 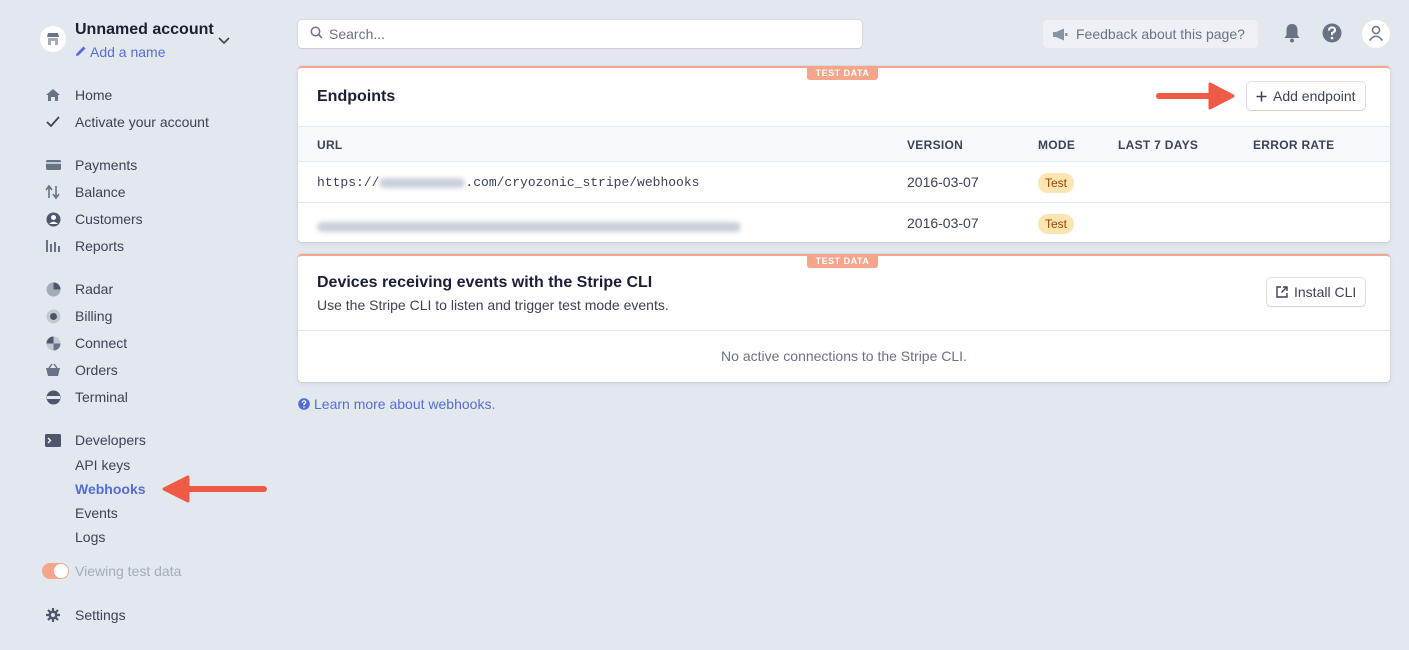 What do you see at coordinates (844, 144) in the screenshot?
I see `endpoints-table-header: URL VERSION MODE LAST 7 DAYS ERROR RATE` at bounding box center [844, 144].